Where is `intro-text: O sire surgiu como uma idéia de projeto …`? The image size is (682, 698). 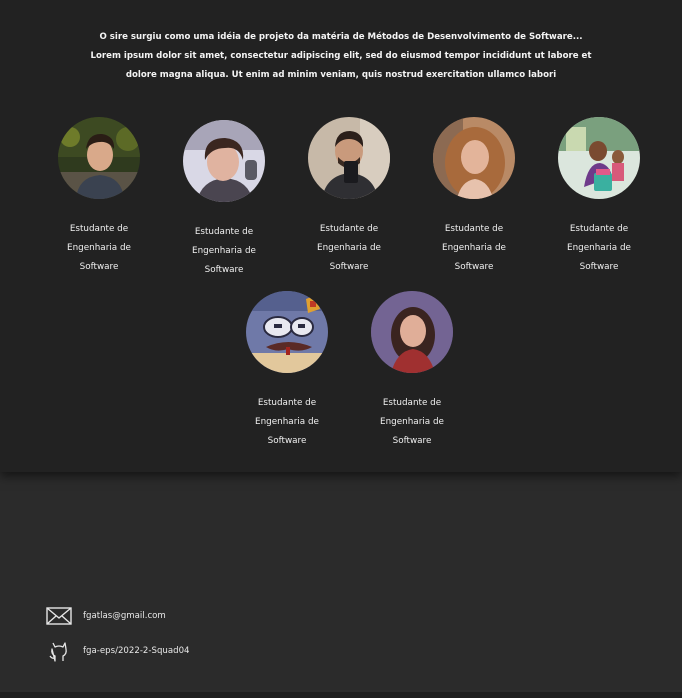 intro-text: O sire surgiu como uma idéia de projeto … is located at coordinates (341, 56).